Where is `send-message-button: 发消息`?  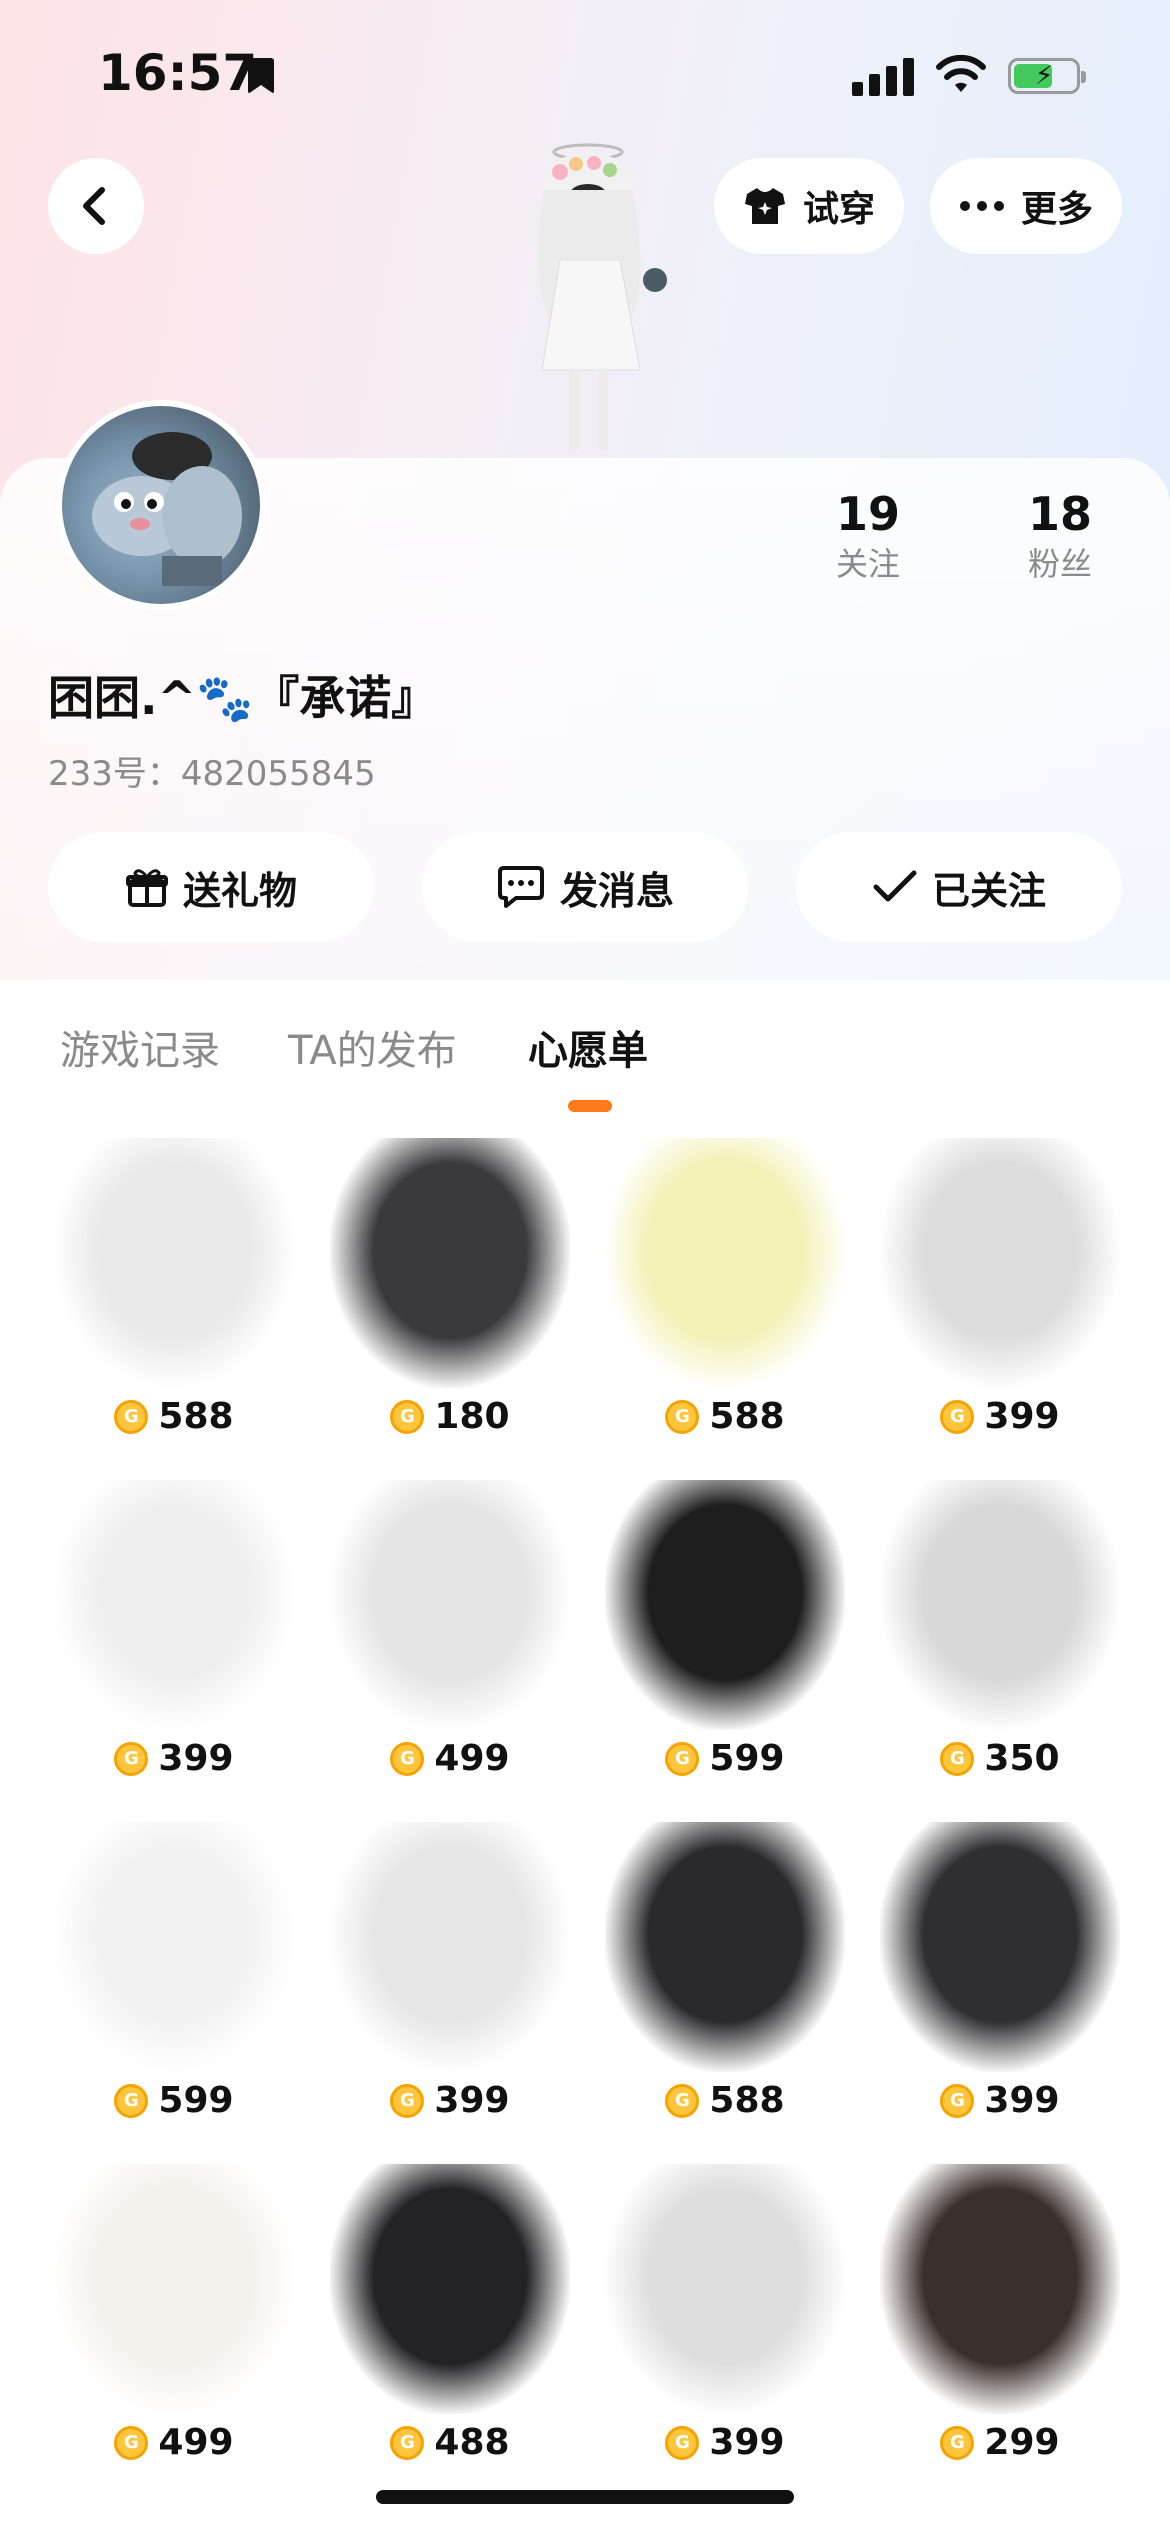 send-message-button: 发消息 is located at coordinates (585, 887).